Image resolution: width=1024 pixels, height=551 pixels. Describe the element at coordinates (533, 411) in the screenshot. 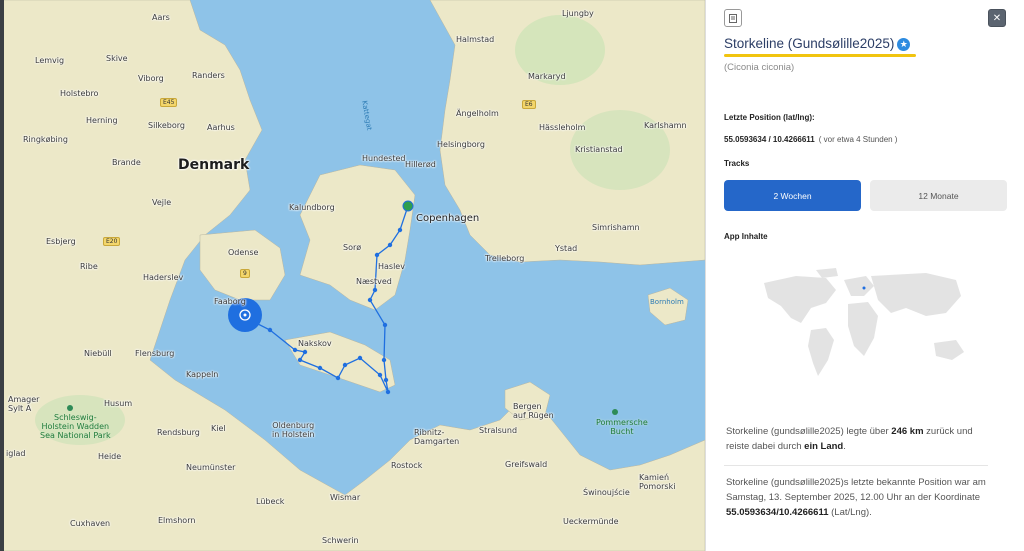

I see `map-label: Bergen auf Rügen` at that location.